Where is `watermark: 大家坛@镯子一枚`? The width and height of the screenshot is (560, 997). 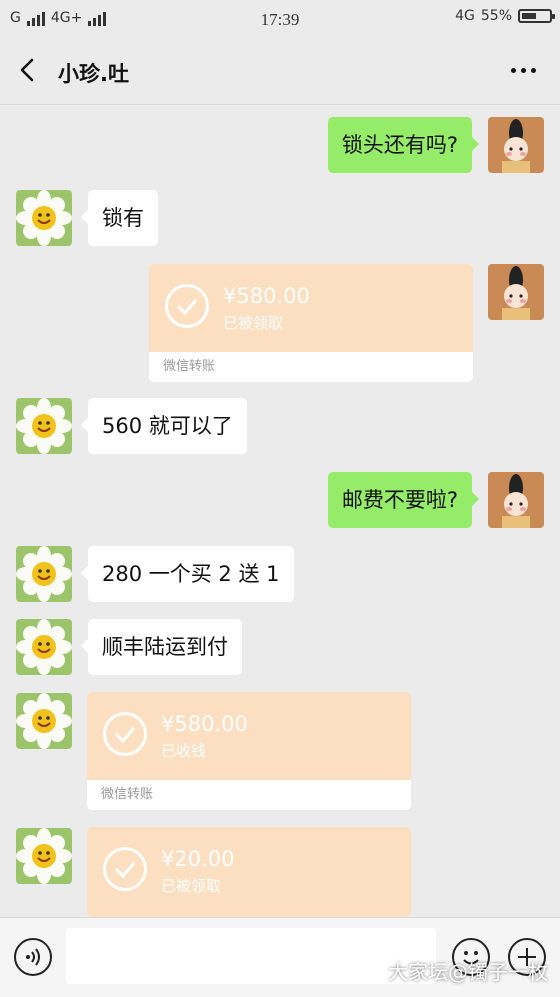
watermark: 大家坛@镯子一枚 is located at coordinates (468, 972).